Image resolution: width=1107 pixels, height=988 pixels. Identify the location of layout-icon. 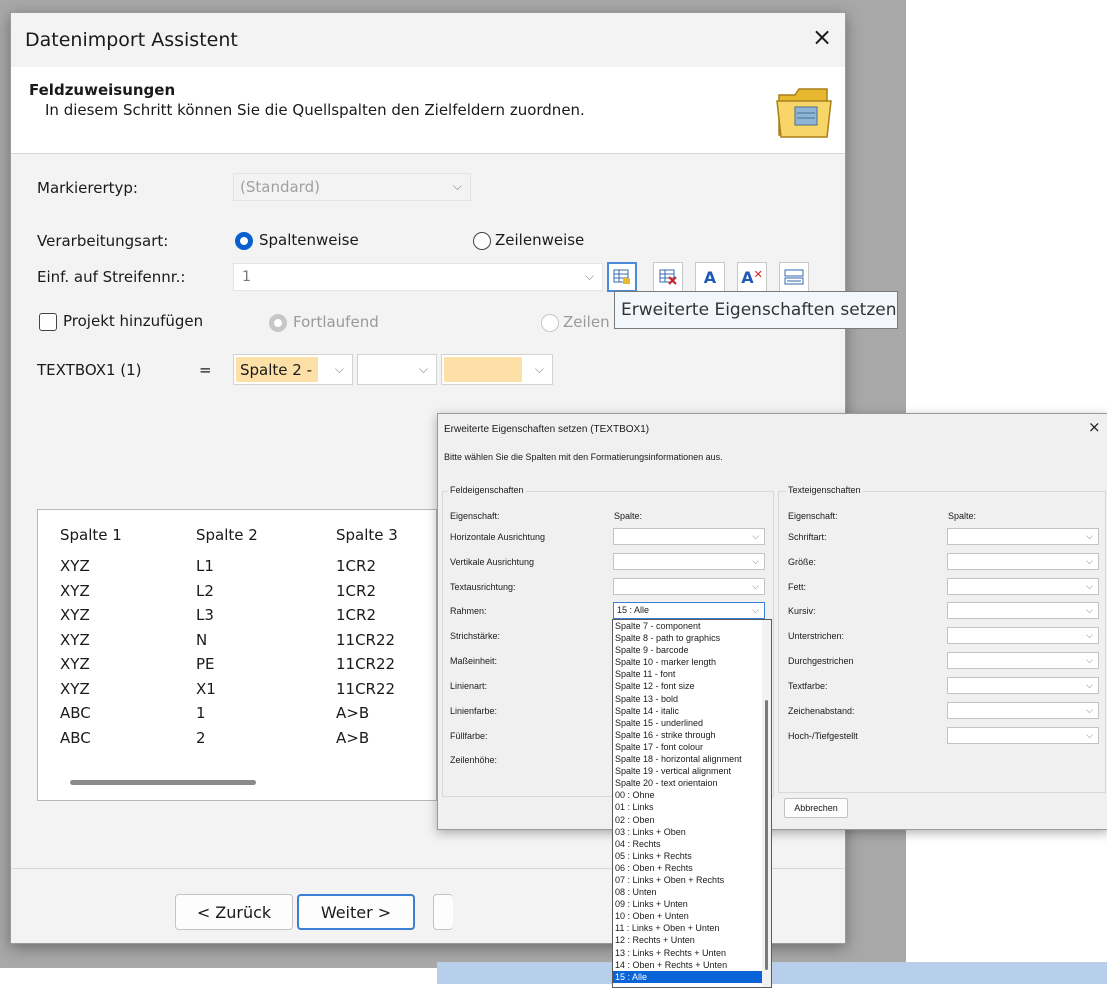
(794, 277).